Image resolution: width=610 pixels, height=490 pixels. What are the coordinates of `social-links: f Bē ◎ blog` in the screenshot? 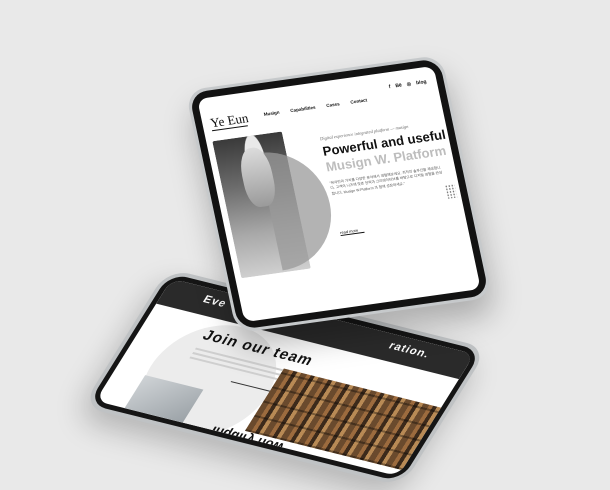 It's located at (407, 84).